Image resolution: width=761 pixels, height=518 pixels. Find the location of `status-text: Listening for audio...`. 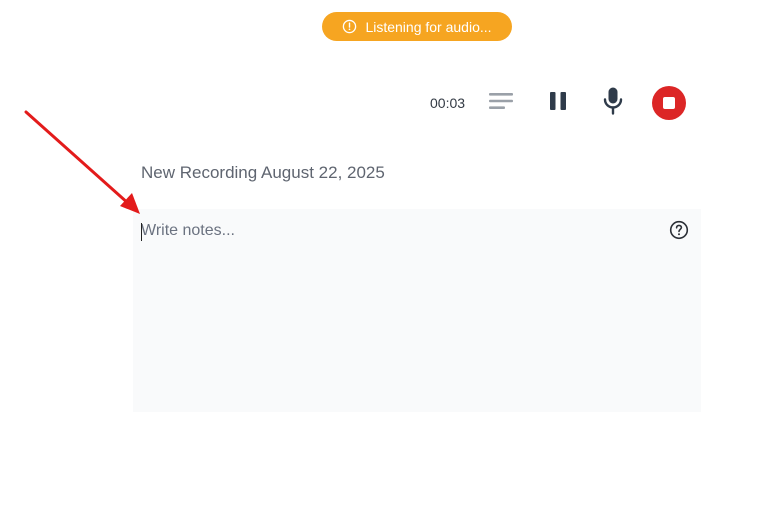

status-text: Listening for audio... is located at coordinates (428, 26).